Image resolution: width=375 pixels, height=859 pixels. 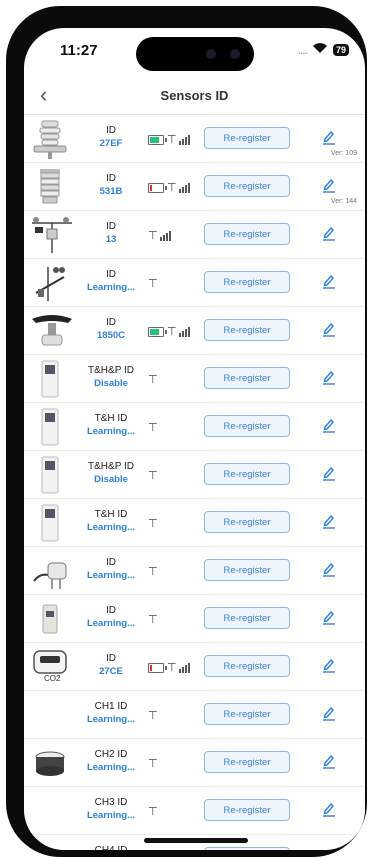 What do you see at coordinates (53, 475) in the screenshot?
I see `thp-sensor-image` at bounding box center [53, 475].